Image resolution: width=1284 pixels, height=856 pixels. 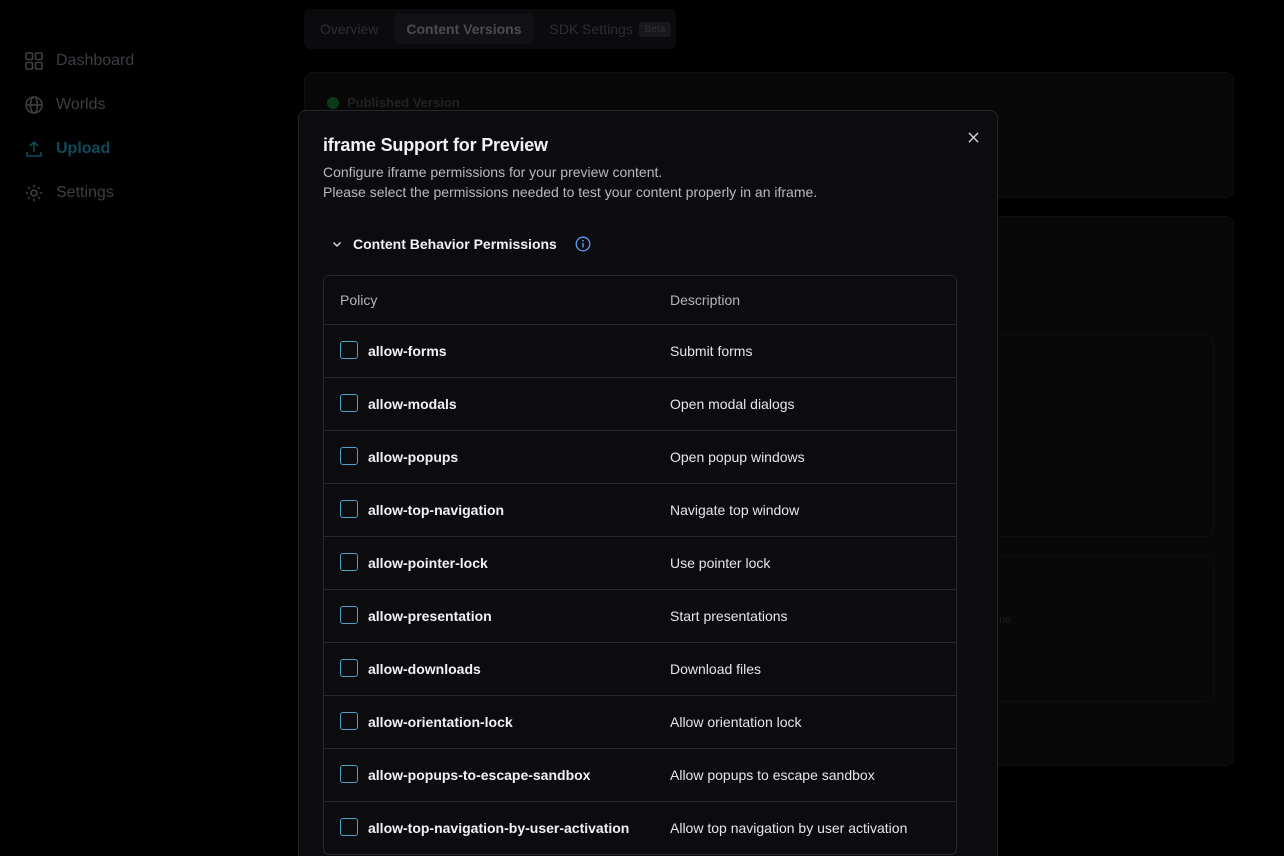 What do you see at coordinates (436, 510) in the screenshot?
I see `policy-name: allow-top-navigation` at bounding box center [436, 510].